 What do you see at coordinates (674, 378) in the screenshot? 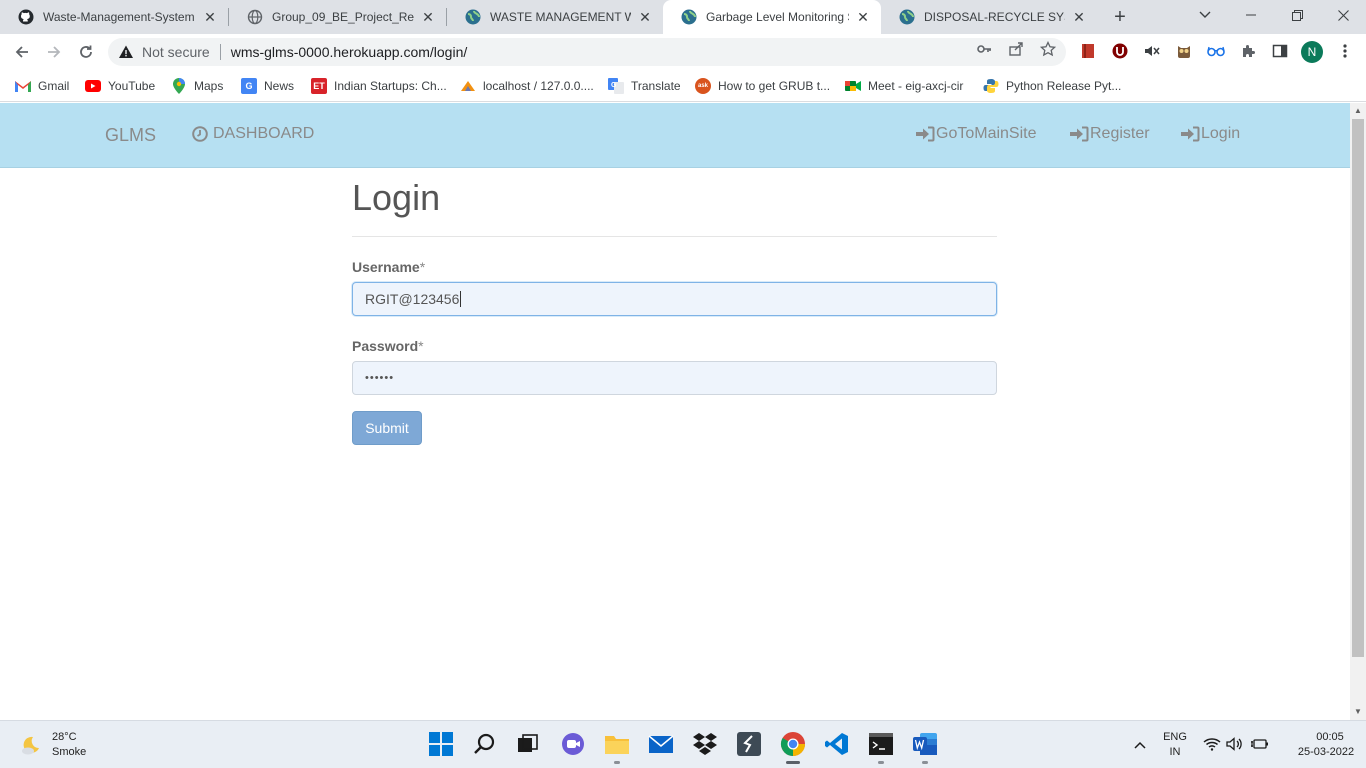
I see `password-input: ••••••` at bounding box center [674, 378].